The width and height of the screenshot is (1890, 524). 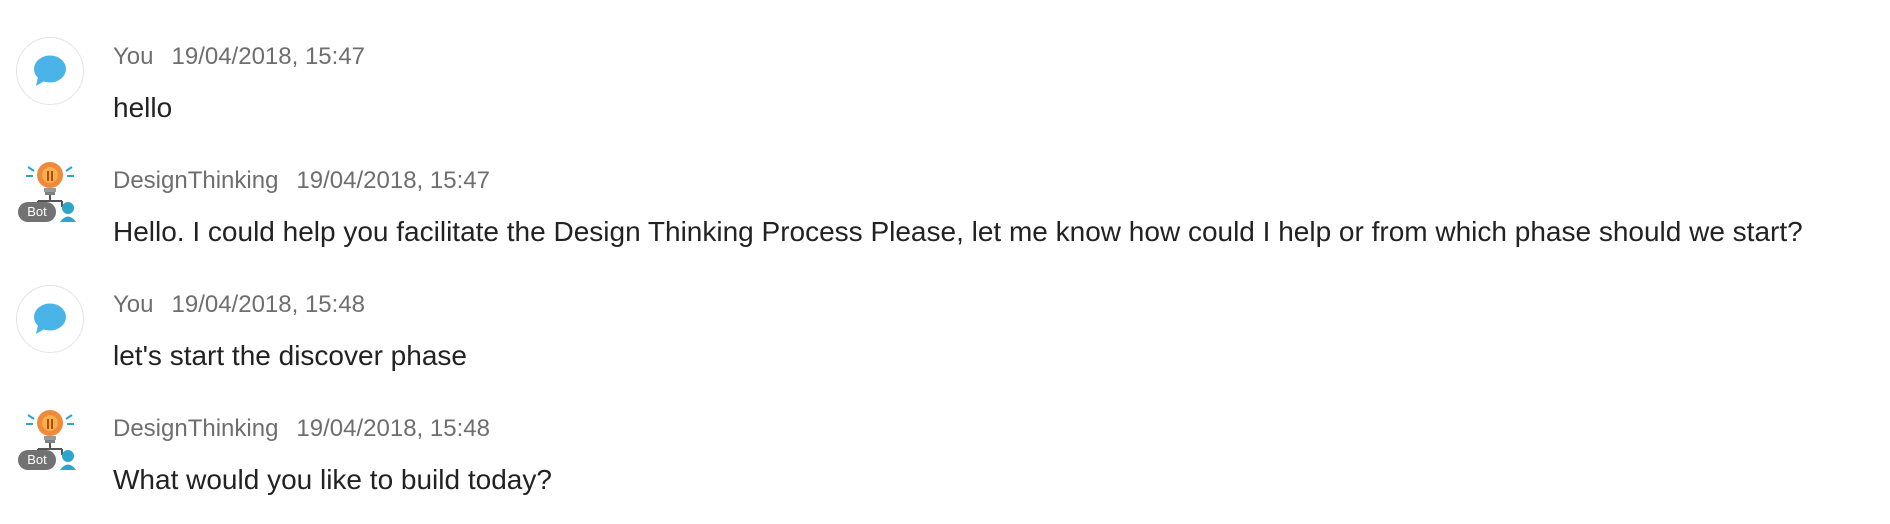 I want to click on message-text: let's start the discover phase, so click(x=290, y=355).